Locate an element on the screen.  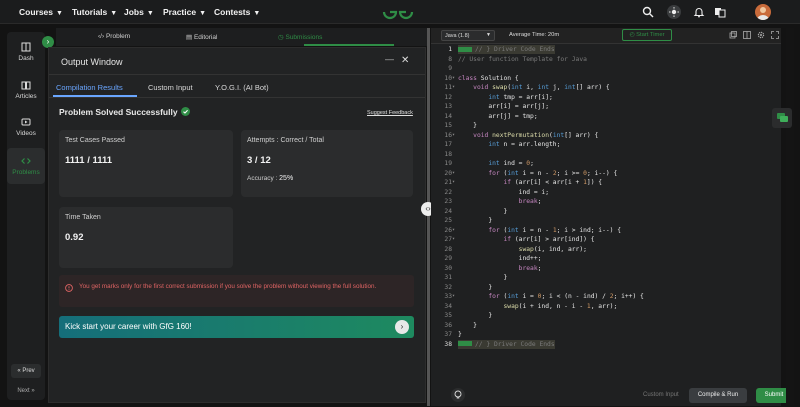
code-line: 25 } is located at coordinates (606, 220).